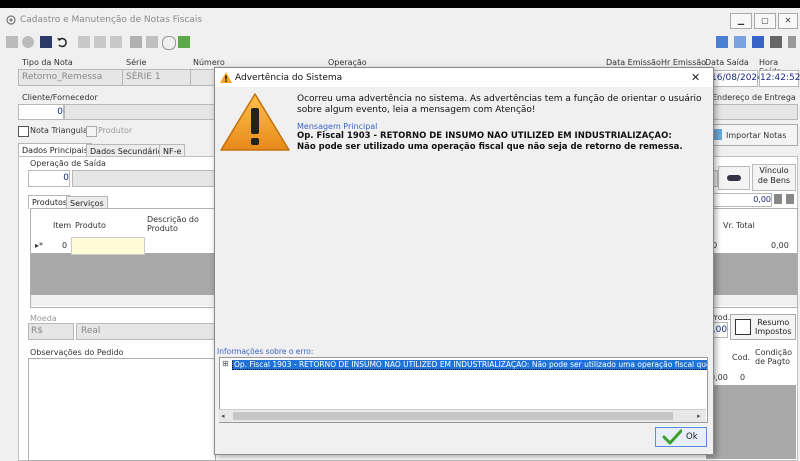 This screenshot has height=461, width=800. Describe the element at coordinates (400, 4) in the screenshot. I see `desktop-top-strip` at that location.